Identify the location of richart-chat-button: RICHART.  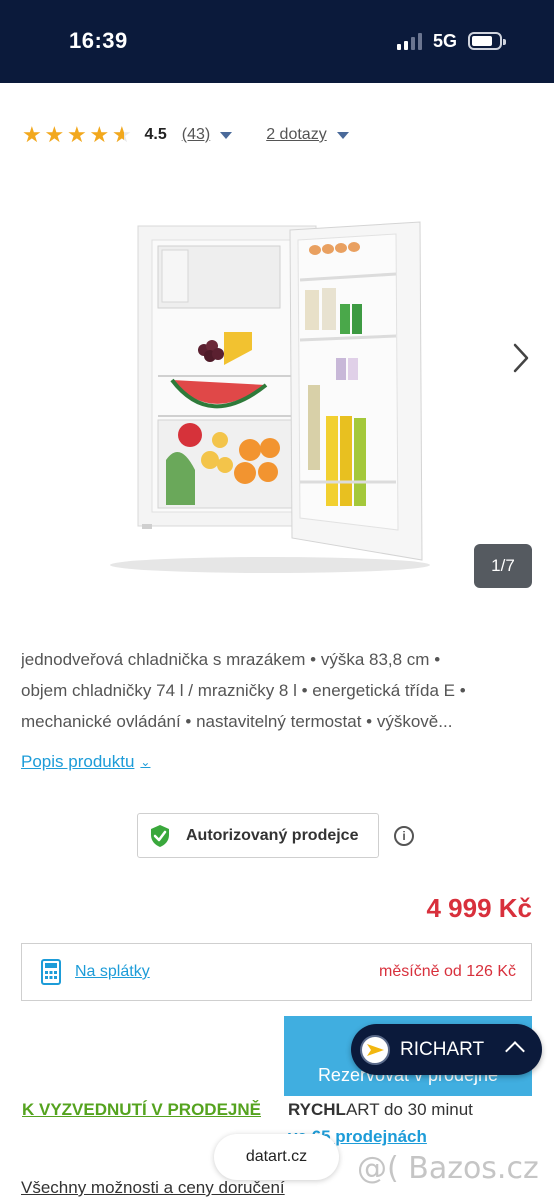
(446, 1049).